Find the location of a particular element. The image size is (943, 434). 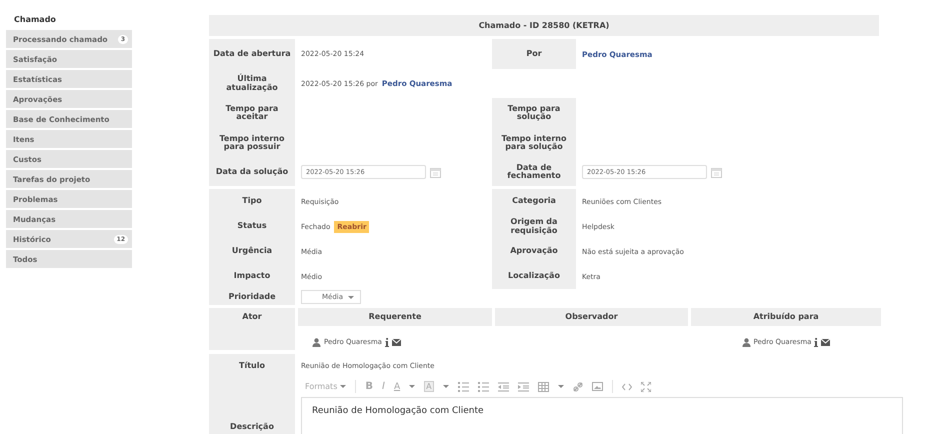

italic-button: I is located at coordinates (383, 386).